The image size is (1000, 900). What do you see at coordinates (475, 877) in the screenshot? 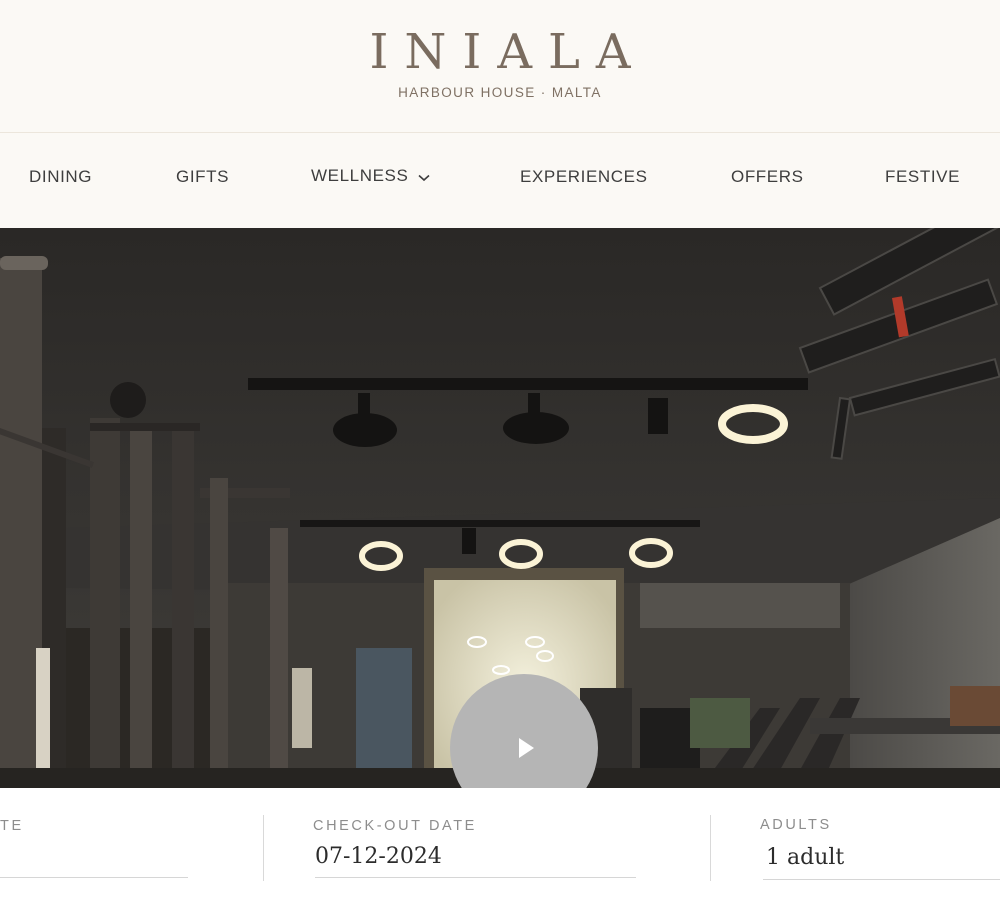
I see `checkout-underline` at bounding box center [475, 877].